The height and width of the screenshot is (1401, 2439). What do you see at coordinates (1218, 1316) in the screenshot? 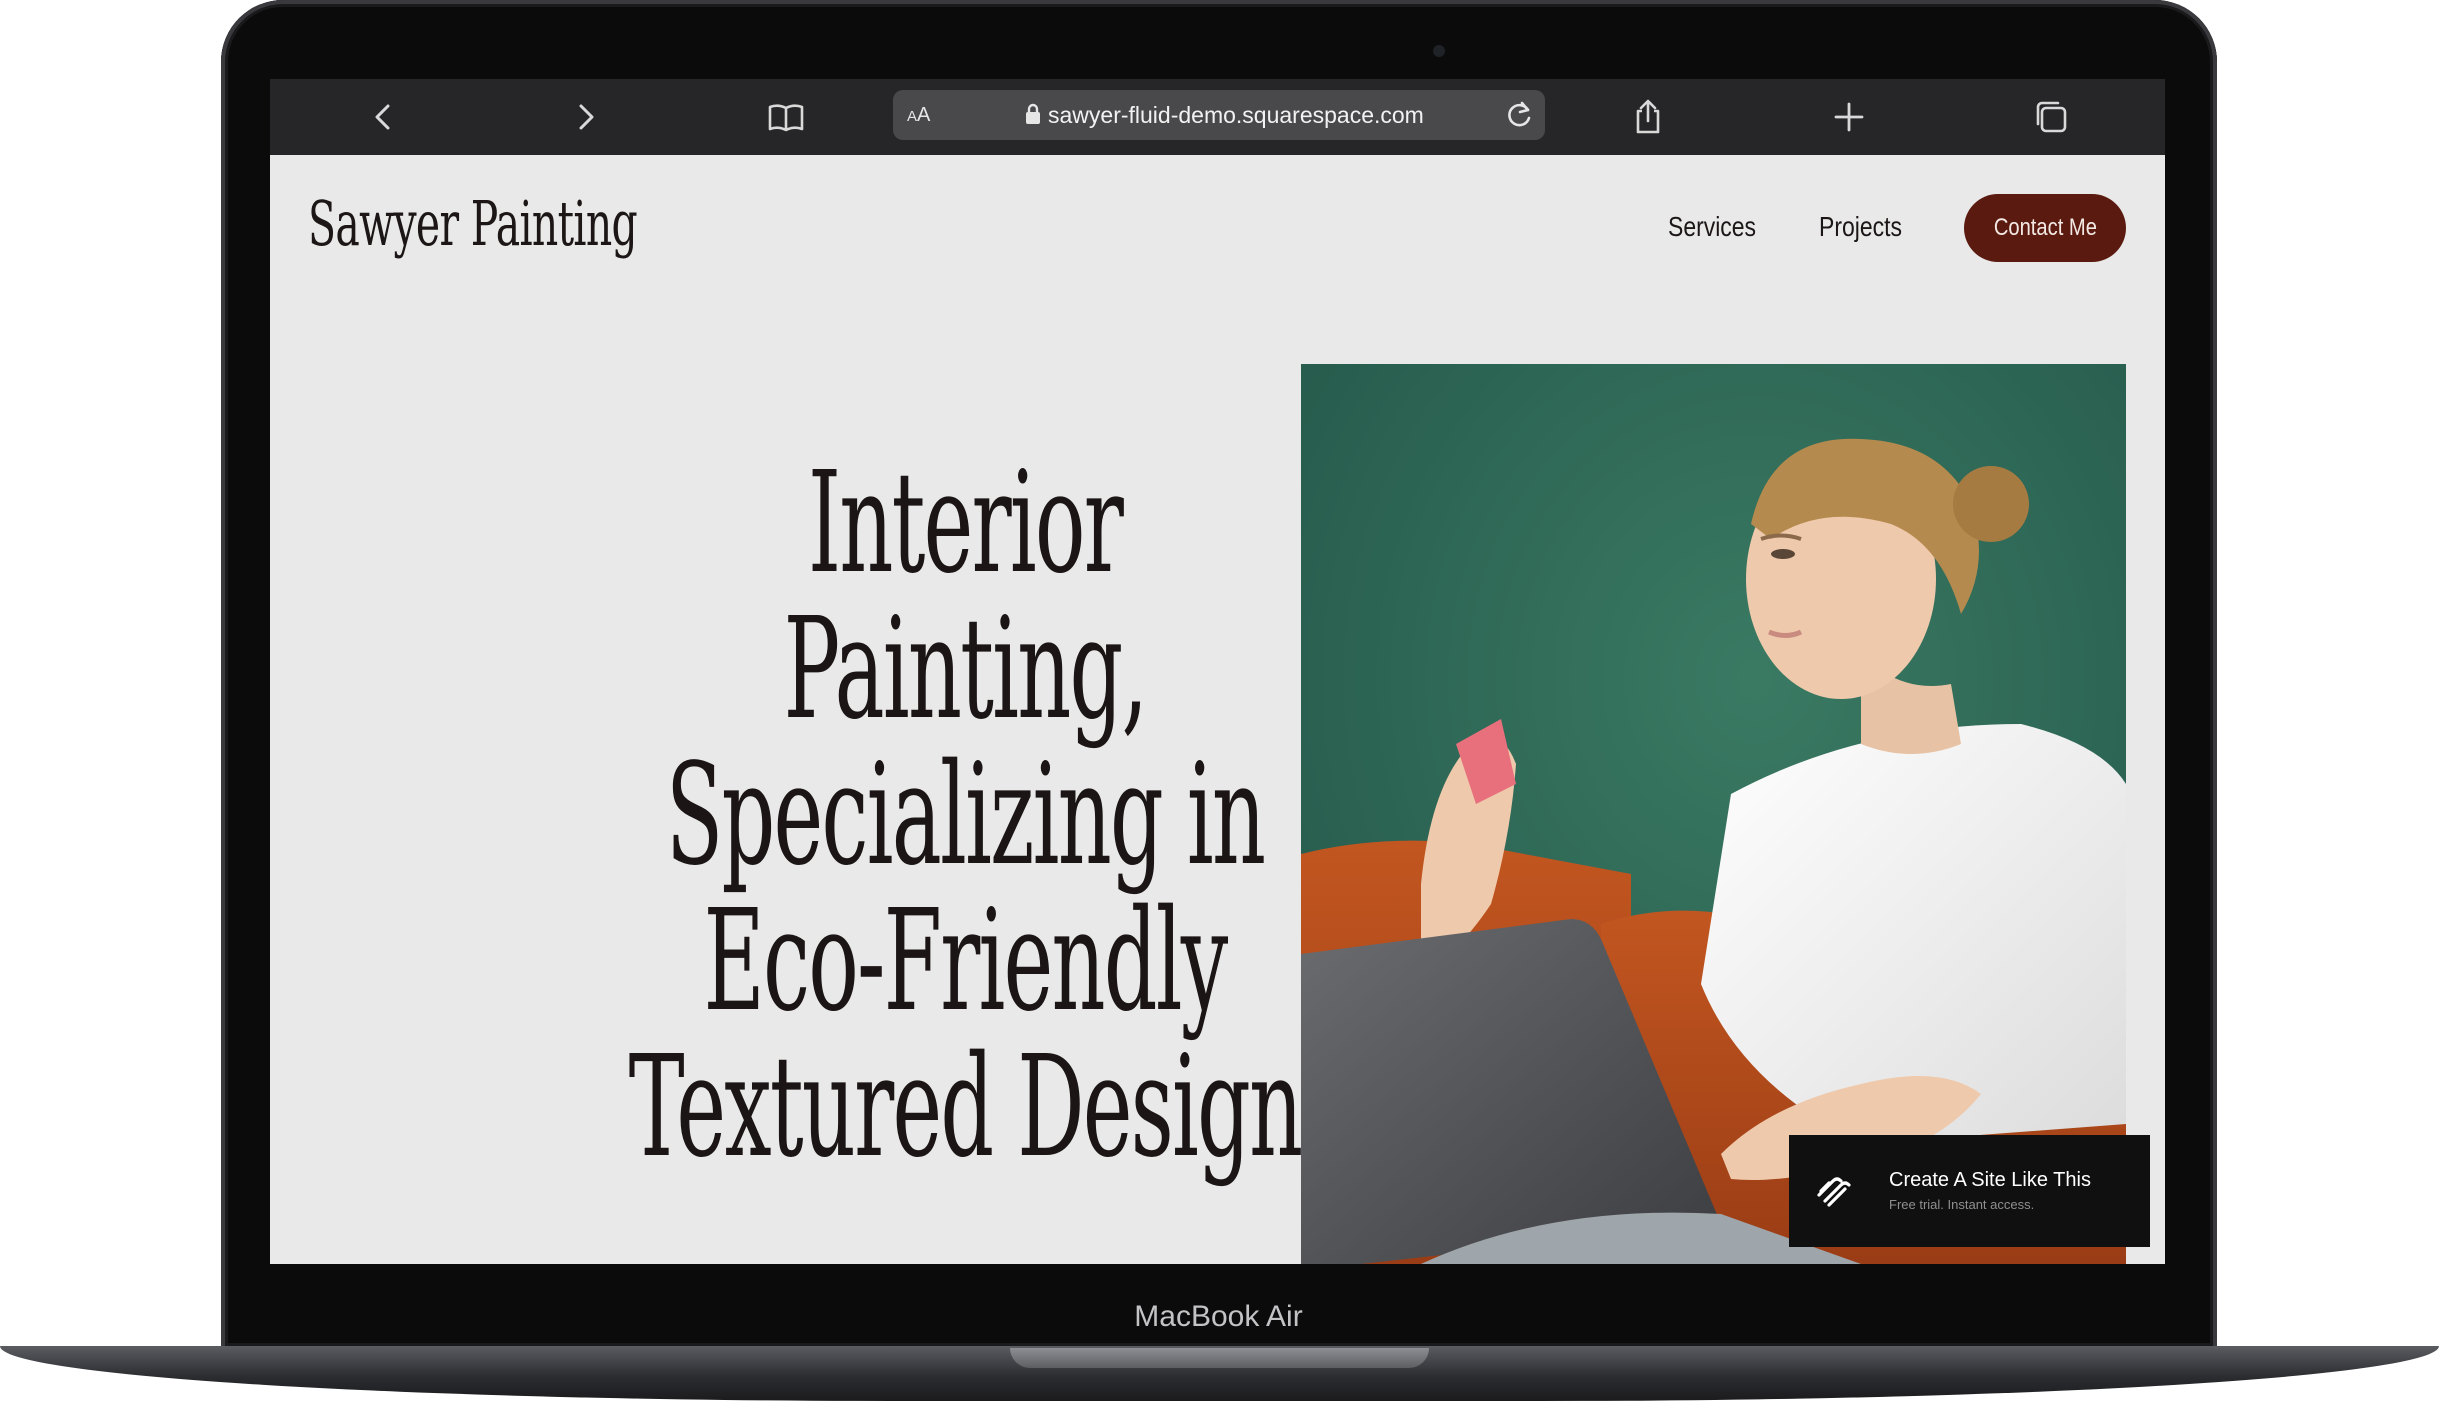
I see `device-model-label: MacBook Air` at bounding box center [1218, 1316].